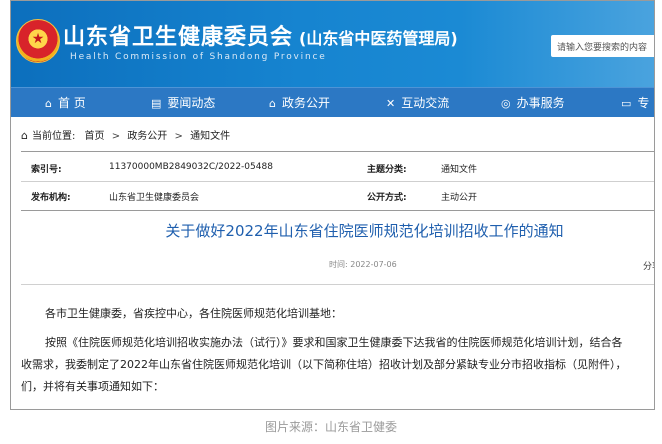 The image size is (662, 444). I want to click on article-title: 关于做好2022年山东省住院医师规范化培训招收工作的通知, so click(364, 231).